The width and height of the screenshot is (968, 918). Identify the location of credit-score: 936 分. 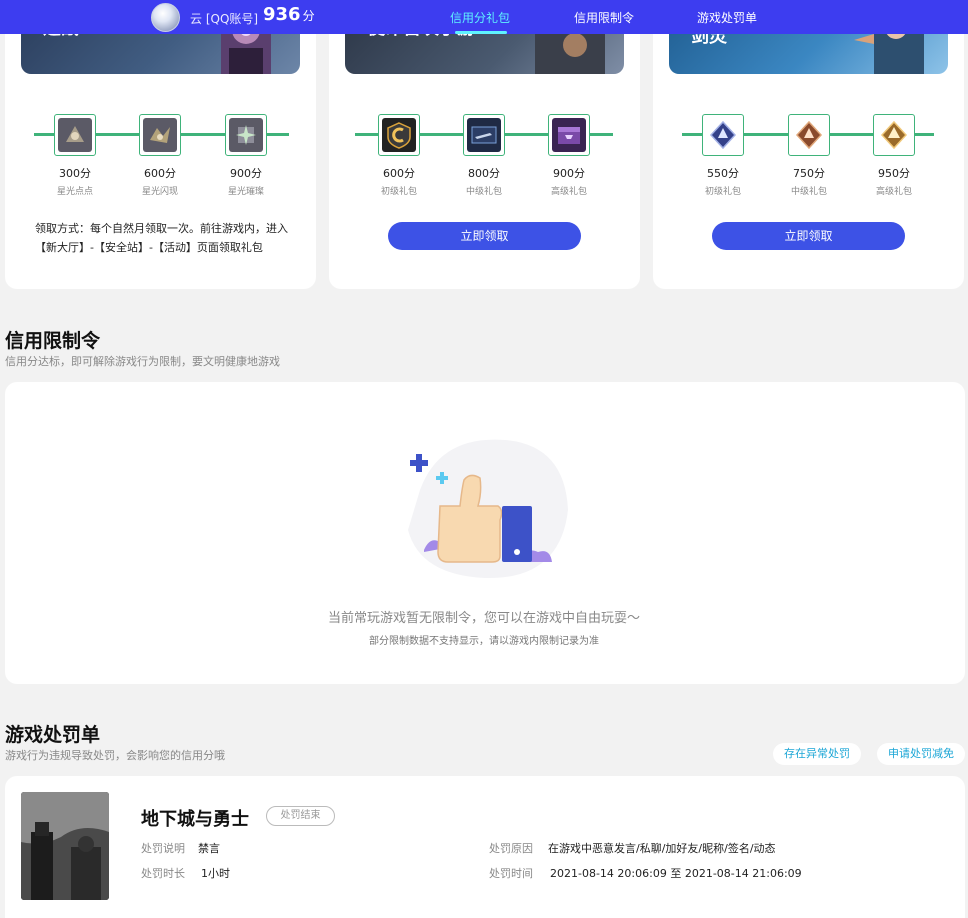
(289, 14).